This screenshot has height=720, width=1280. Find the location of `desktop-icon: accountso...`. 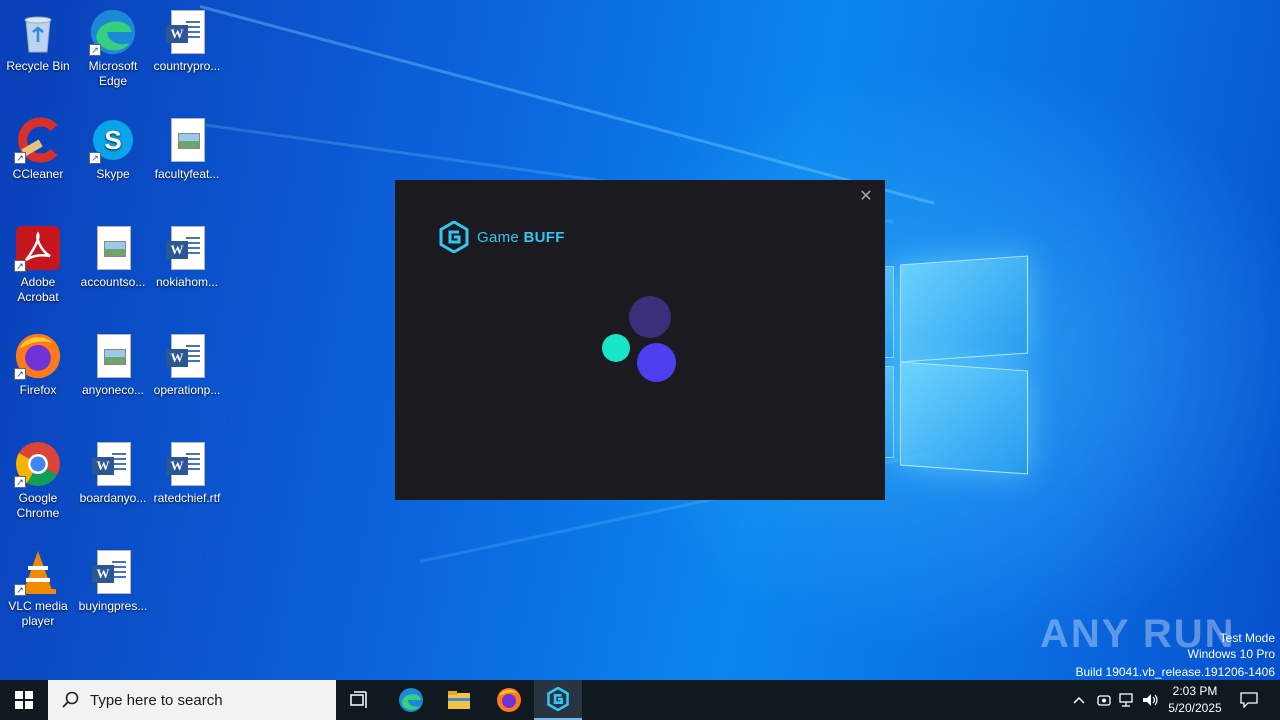

desktop-icon: accountso... is located at coordinates (113, 257).